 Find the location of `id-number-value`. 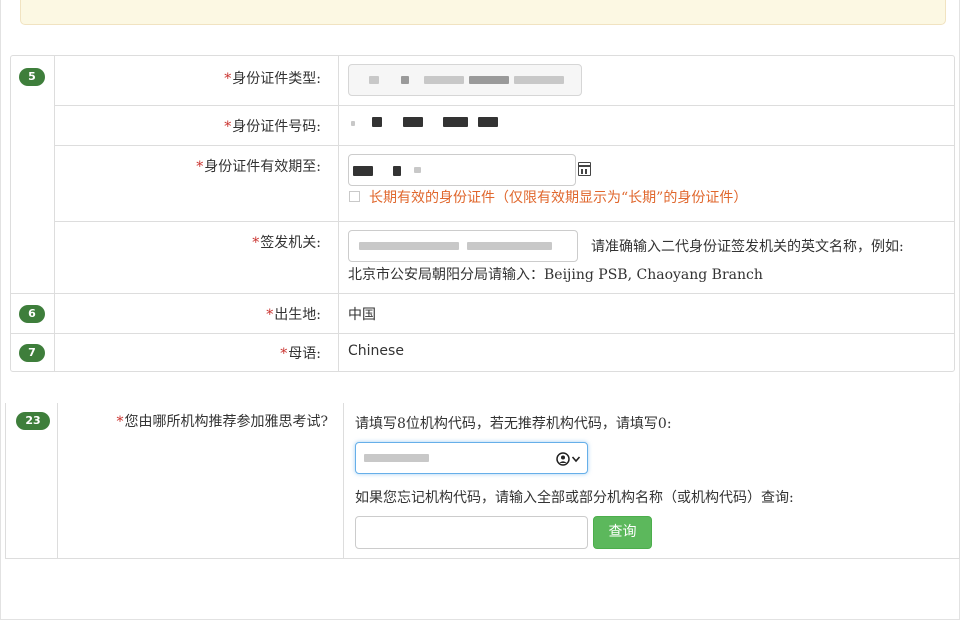

id-number-value is located at coordinates (428, 123).